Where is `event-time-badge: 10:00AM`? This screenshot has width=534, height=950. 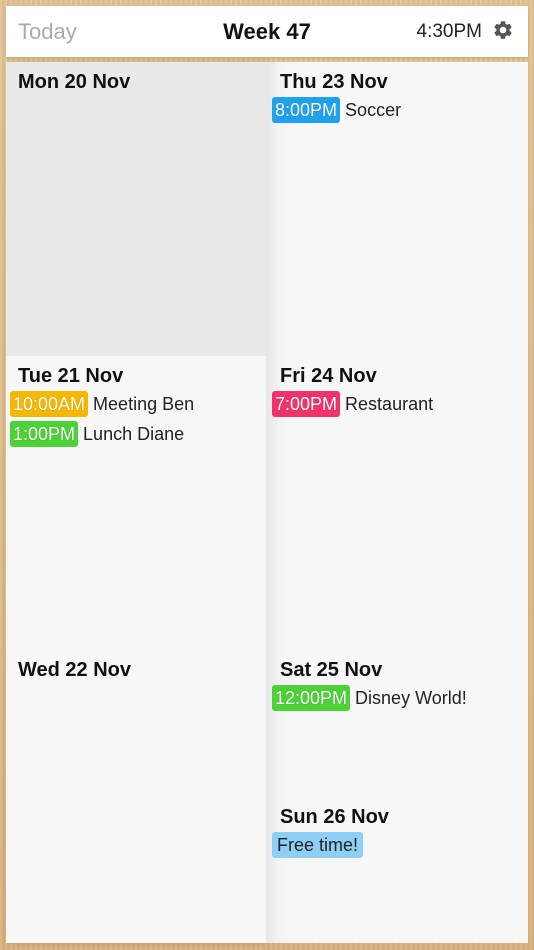
event-time-badge: 10:00AM is located at coordinates (49, 404).